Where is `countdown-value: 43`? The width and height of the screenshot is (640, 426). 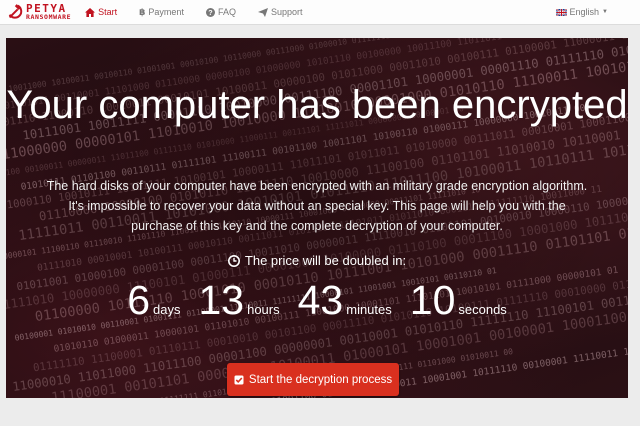 countdown-value: 43 is located at coordinates (320, 300).